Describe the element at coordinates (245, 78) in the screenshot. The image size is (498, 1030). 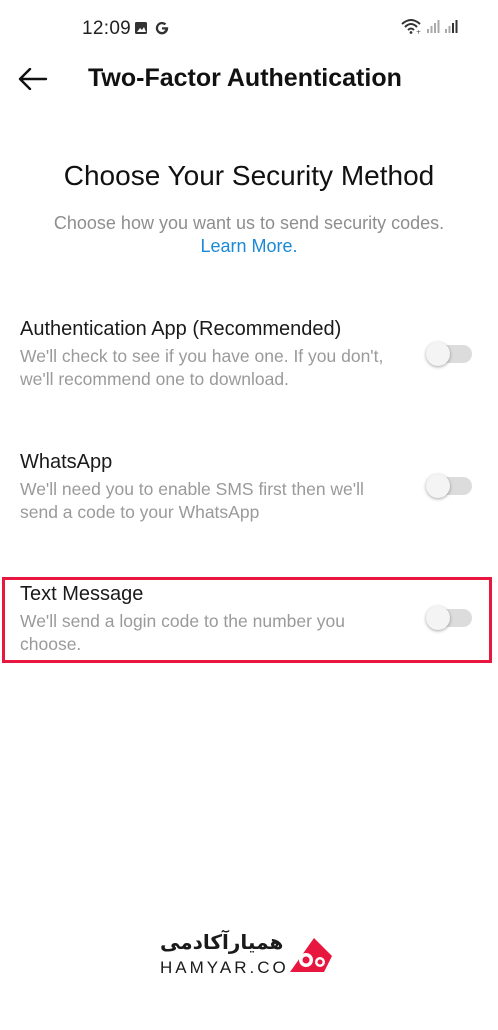
I see `page-title: Two-Factor Authentication` at that location.